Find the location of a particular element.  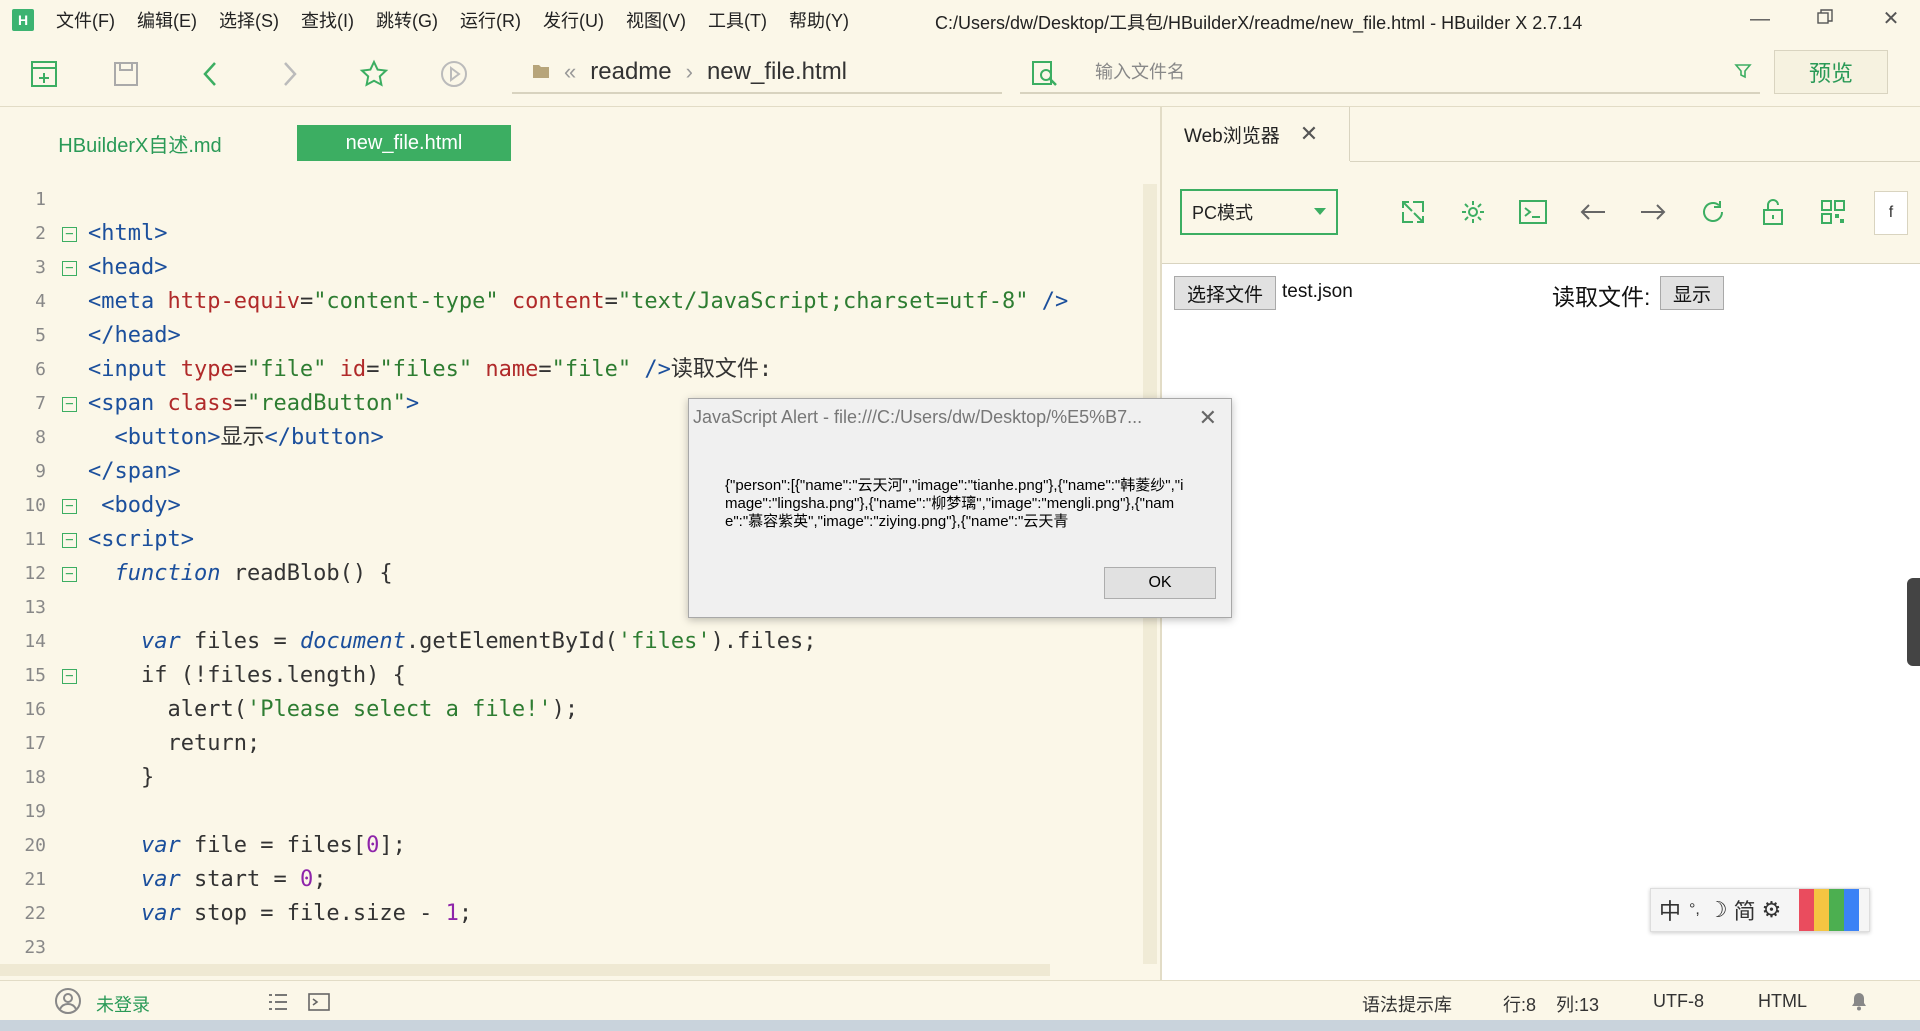

user-avatar-icon is located at coordinates (68, 1003).